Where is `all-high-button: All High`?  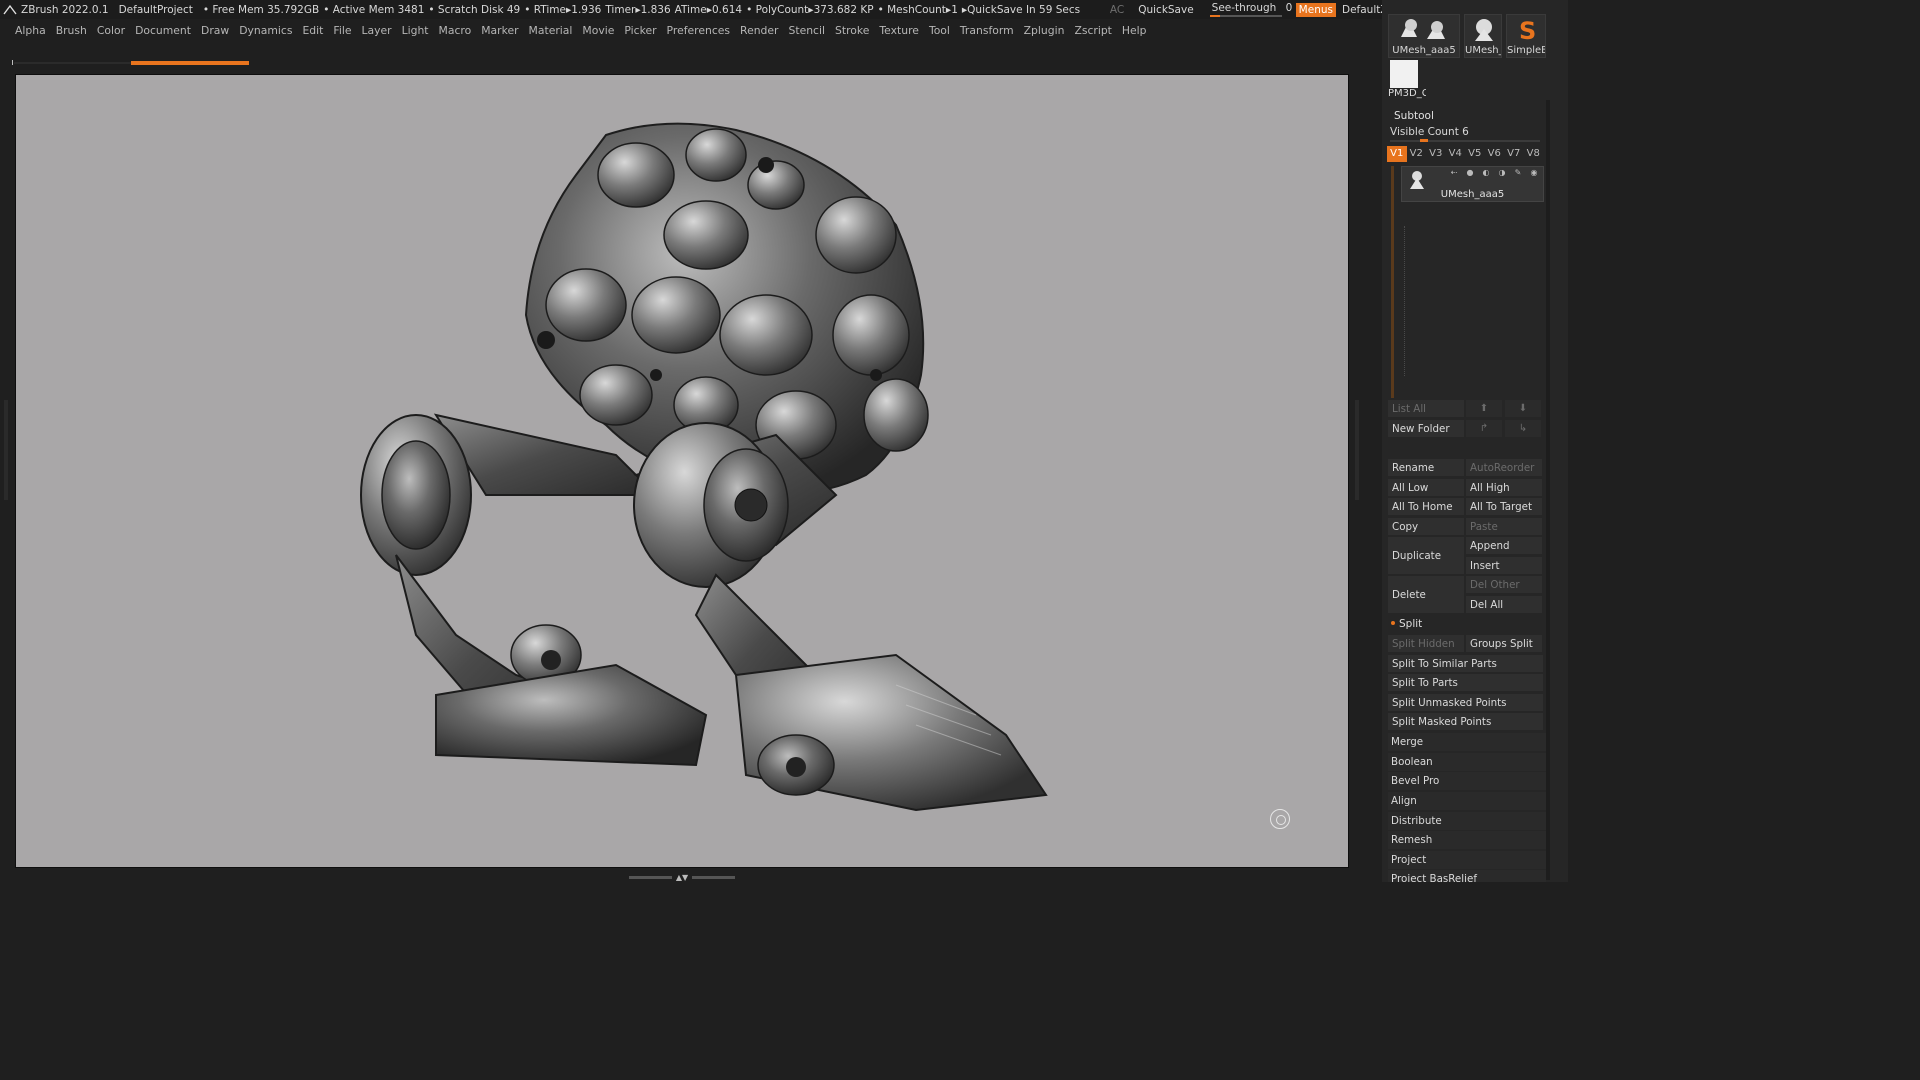
all-high-button: All High is located at coordinates (1504, 487).